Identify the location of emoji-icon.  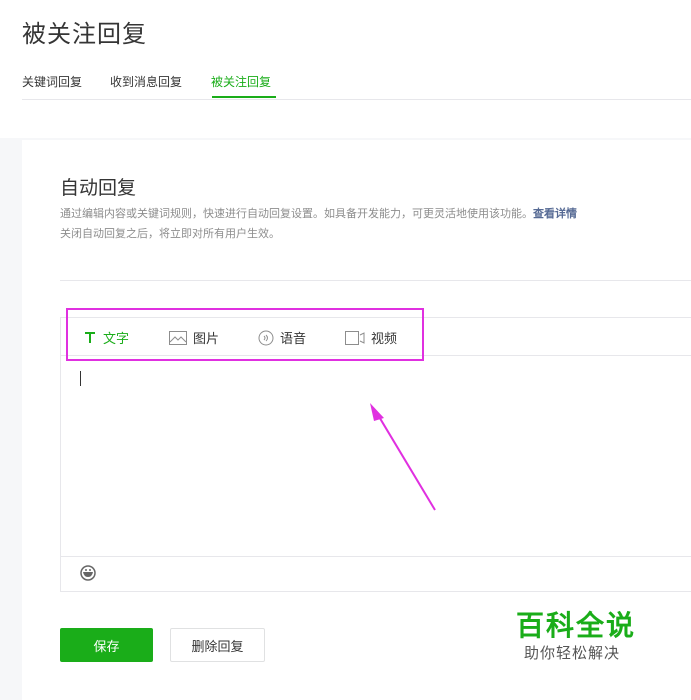
(88, 573).